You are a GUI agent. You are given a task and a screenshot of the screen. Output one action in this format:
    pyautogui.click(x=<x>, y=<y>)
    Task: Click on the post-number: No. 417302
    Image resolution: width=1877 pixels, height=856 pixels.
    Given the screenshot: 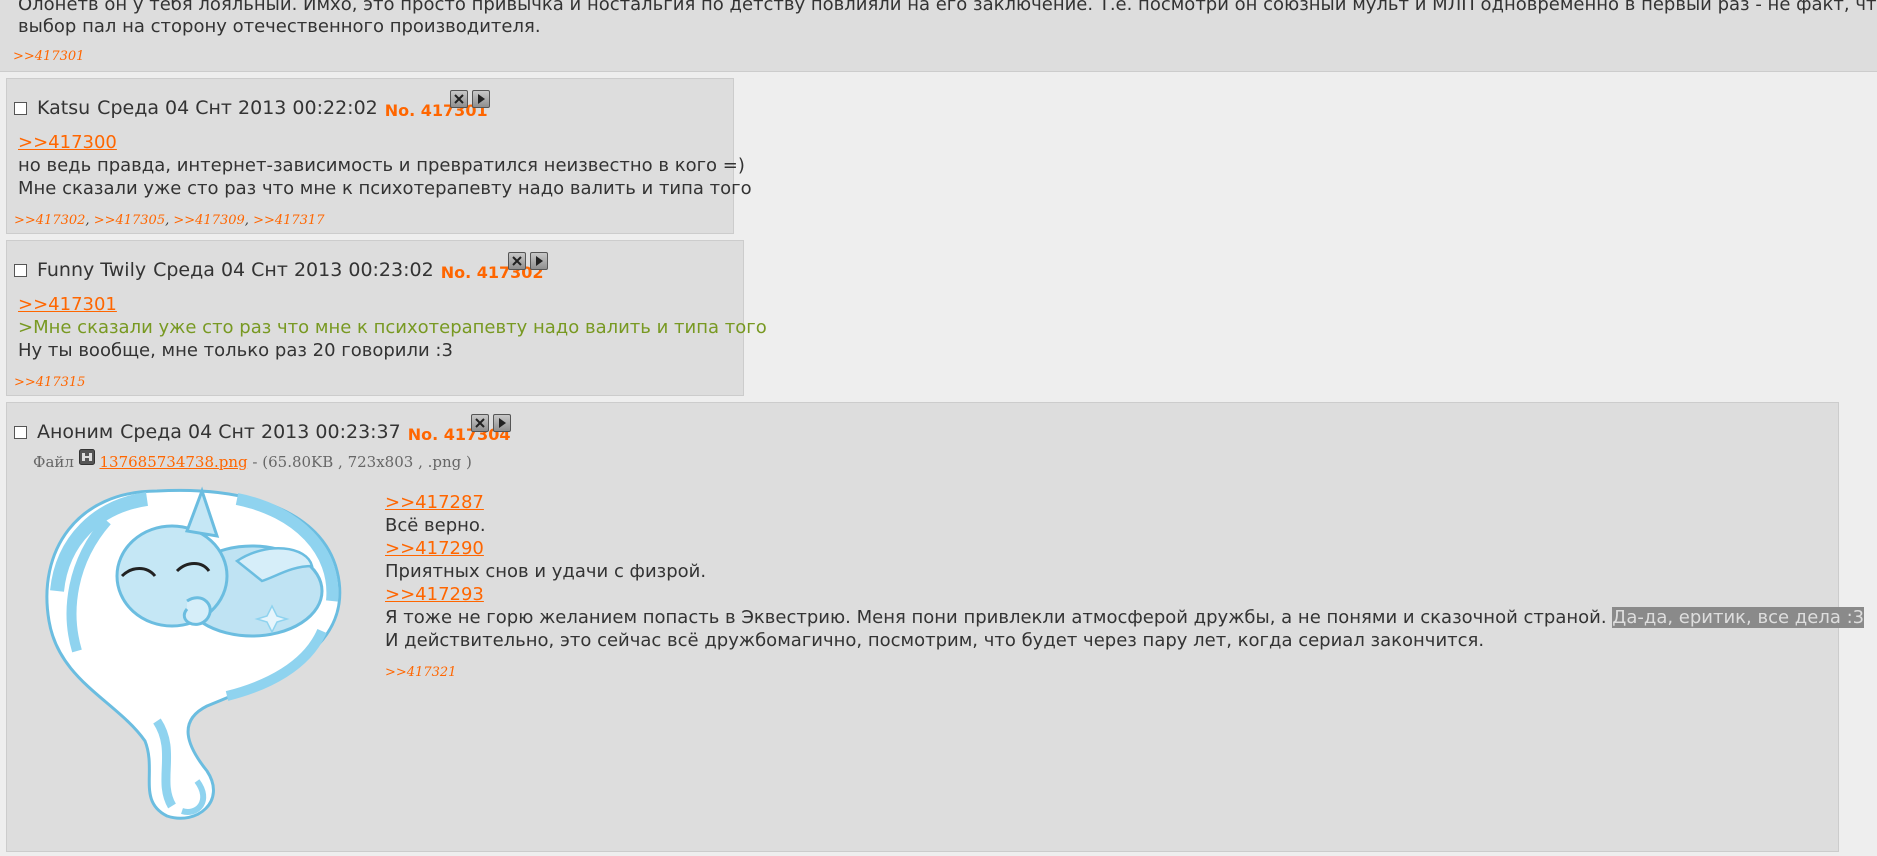 What is the action you would take?
    pyautogui.click(x=492, y=272)
    